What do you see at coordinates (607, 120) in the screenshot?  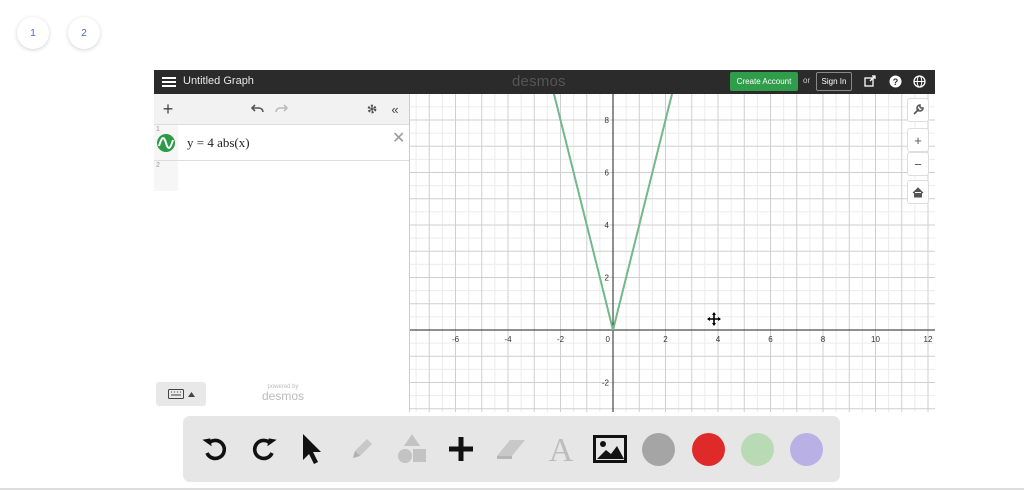 I see `y-tick-label: 8` at bounding box center [607, 120].